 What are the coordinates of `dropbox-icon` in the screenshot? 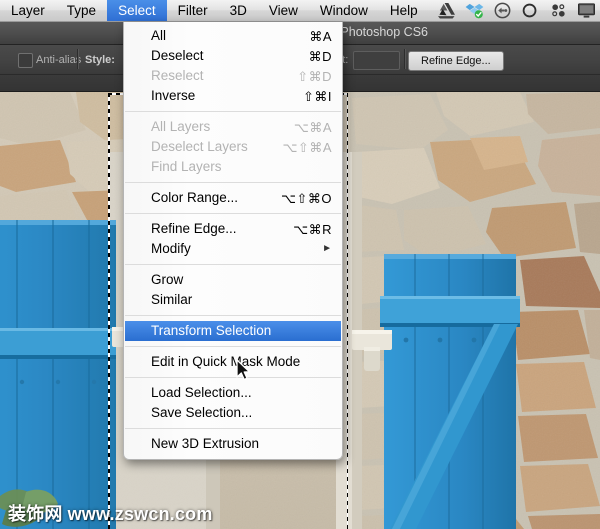 It's located at (474, 10).